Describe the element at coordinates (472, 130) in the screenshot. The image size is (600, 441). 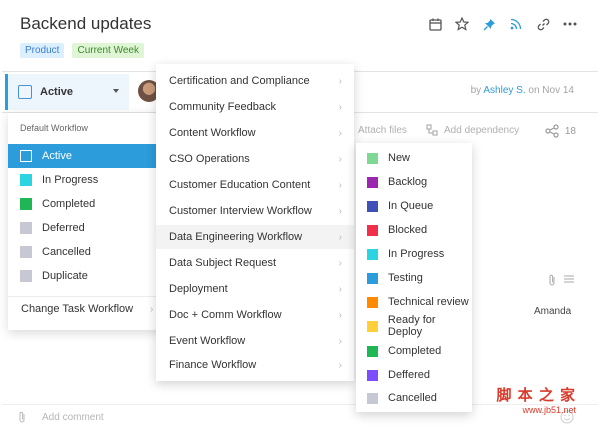
I see `add-dependency-button: Add dependency` at that location.